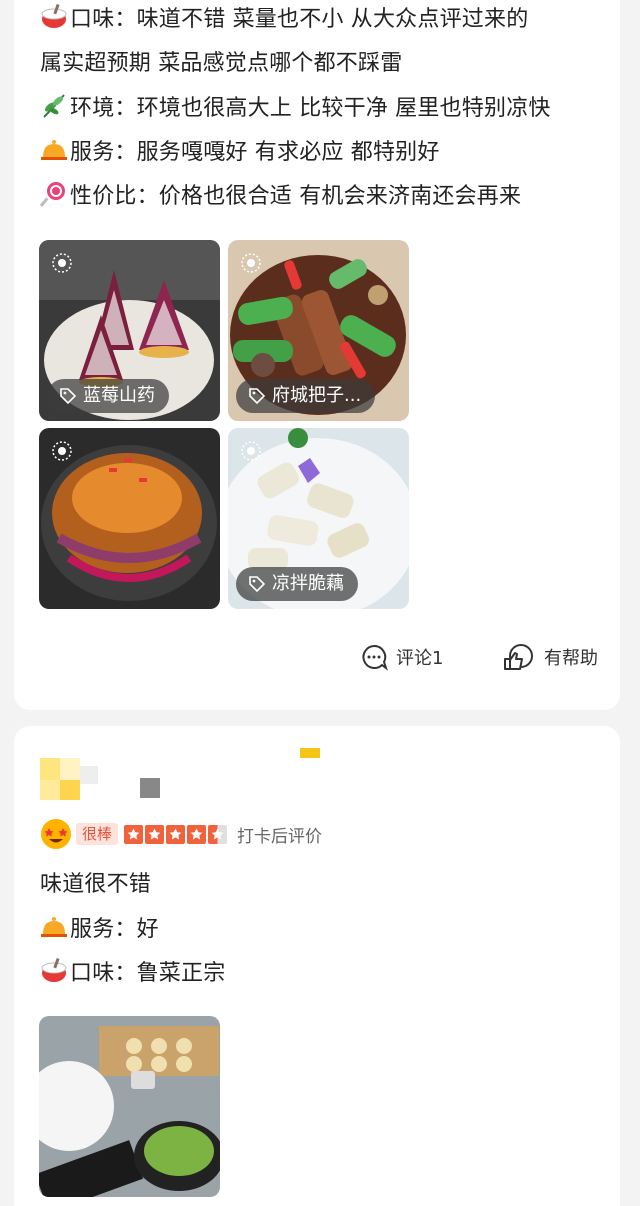  What do you see at coordinates (299, 19) in the screenshot?
I see `review-line-text: 口味：味道不错 菜量也不小 从大众点评过来的` at bounding box center [299, 19].